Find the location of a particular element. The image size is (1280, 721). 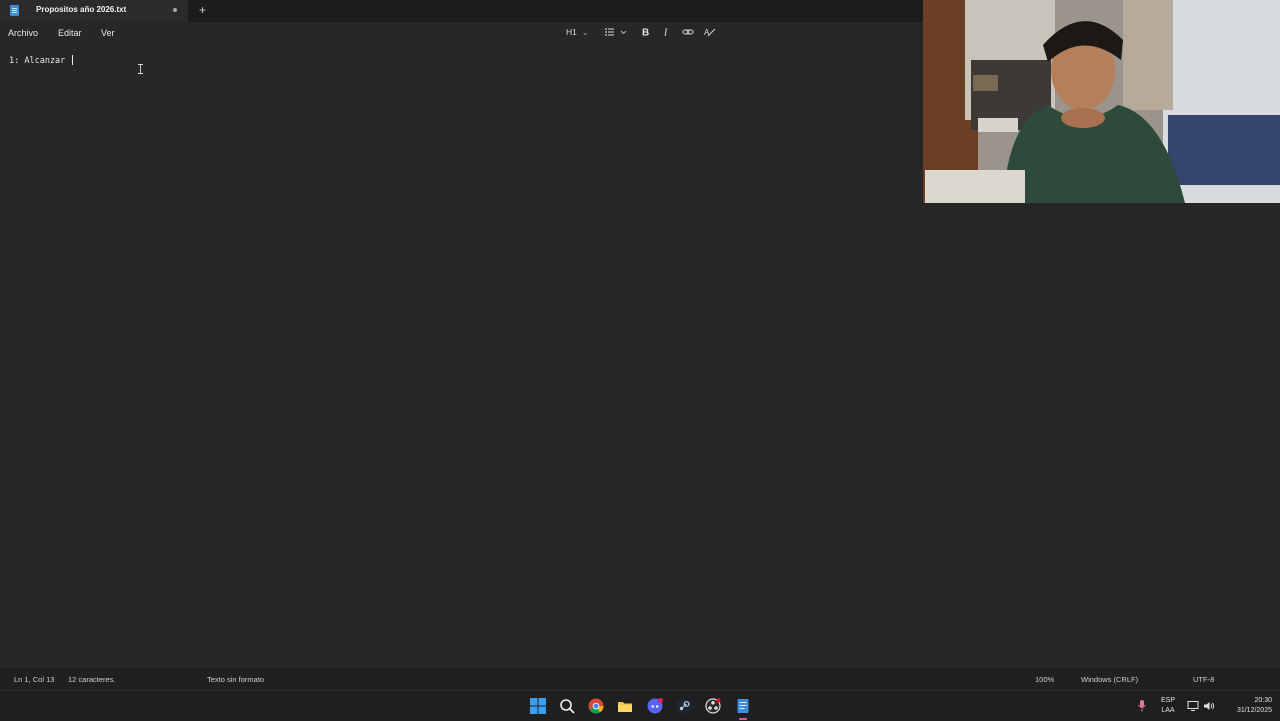

volume-icon is located at coordinates (1209, 706).